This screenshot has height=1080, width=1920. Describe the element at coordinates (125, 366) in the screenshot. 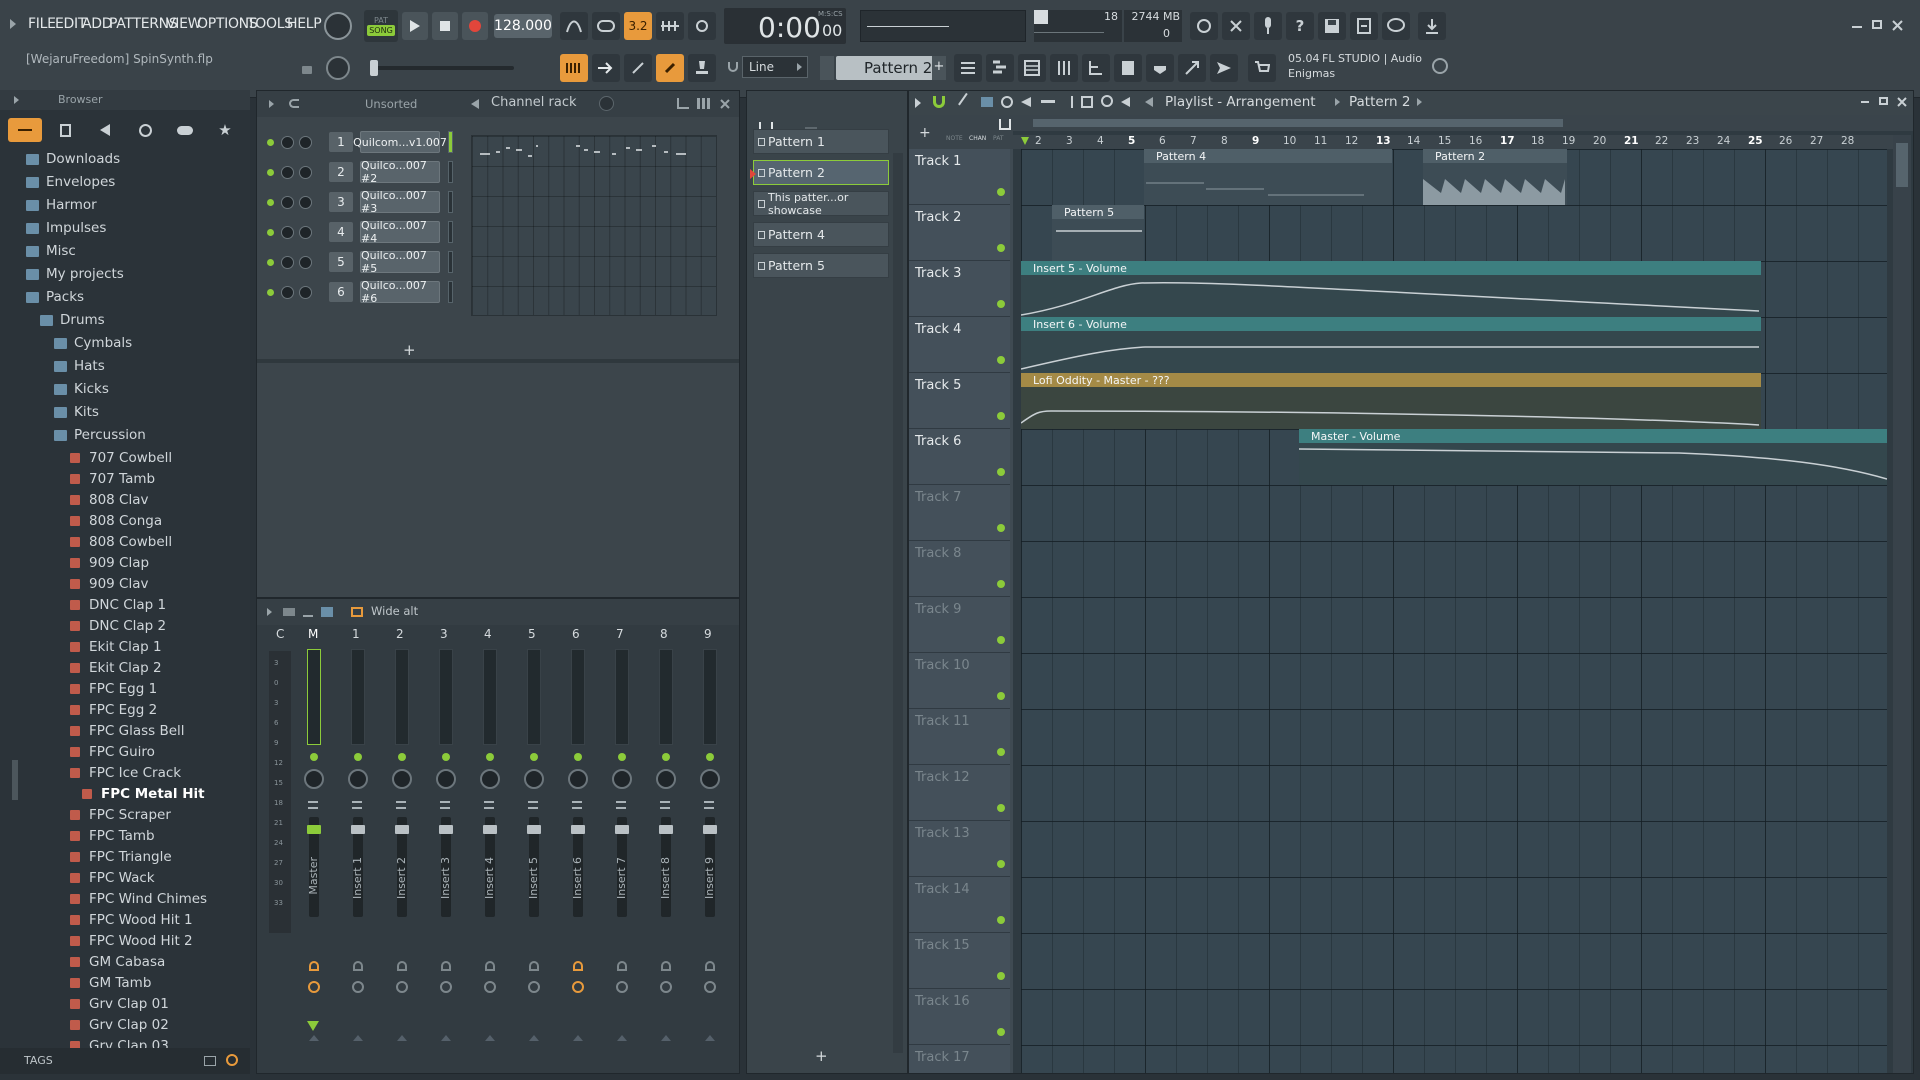

I see `browser-folder: Hats` at that location.